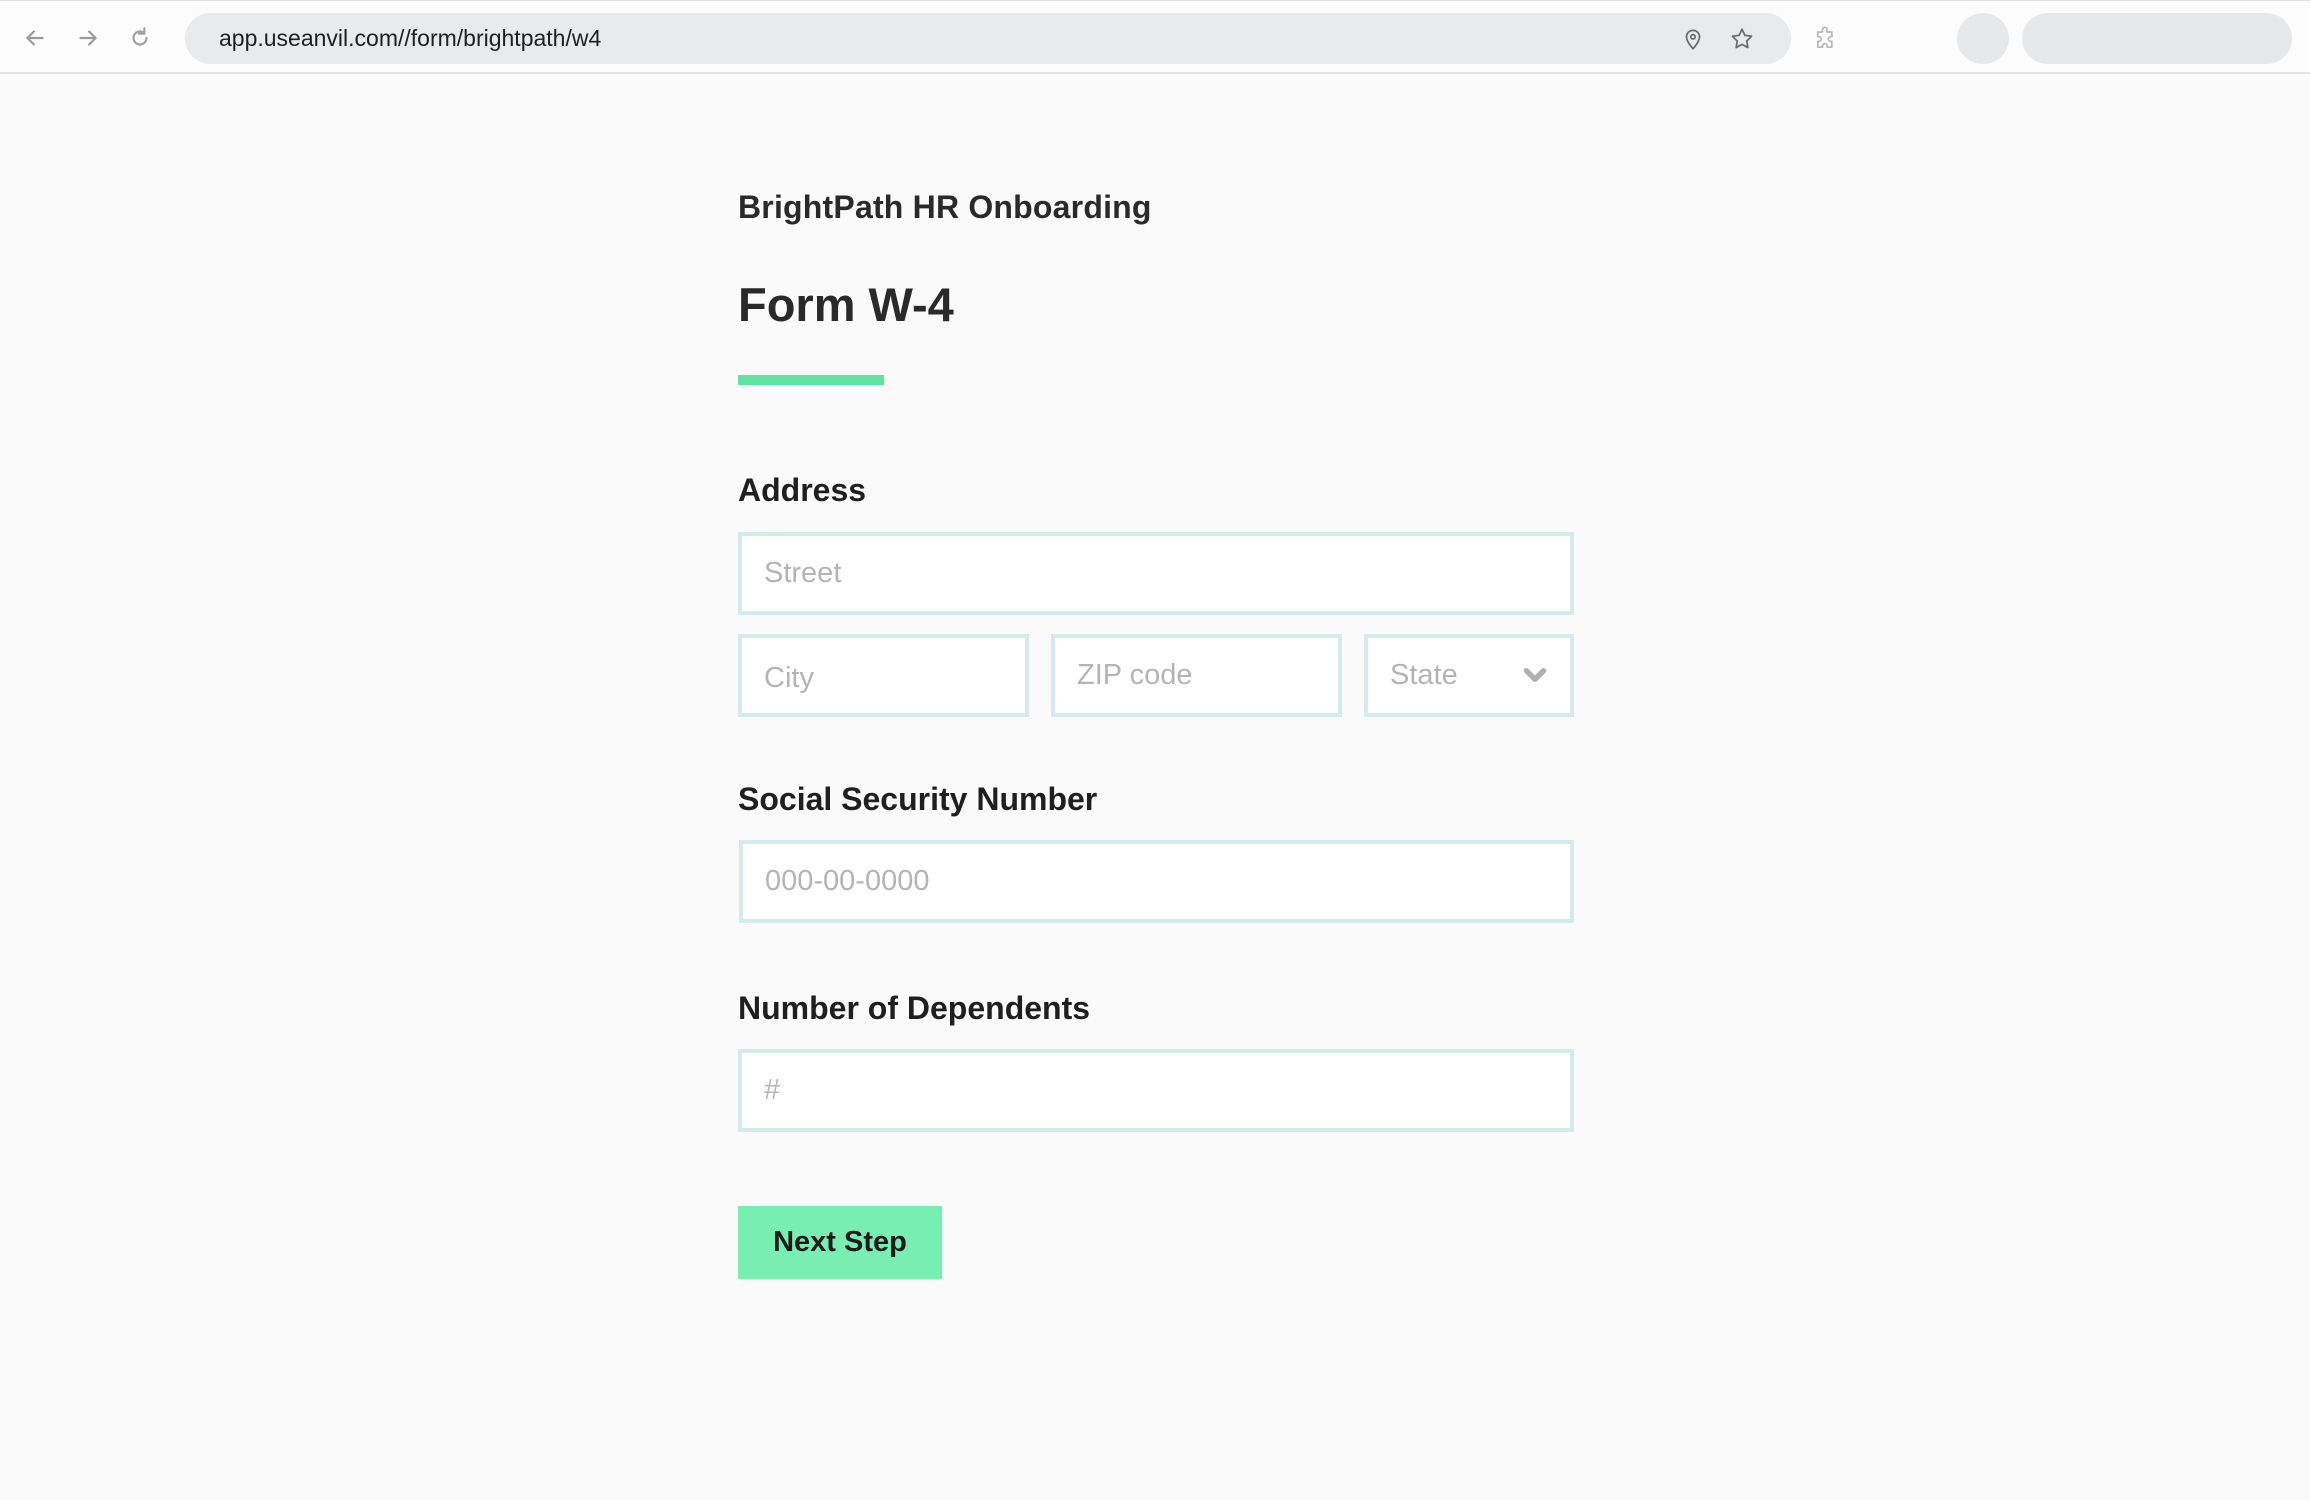  What do you see at coordinates (846, 304) in the screenshot?
I see `page-title: Form W-4` at bounding box center [846, 304].